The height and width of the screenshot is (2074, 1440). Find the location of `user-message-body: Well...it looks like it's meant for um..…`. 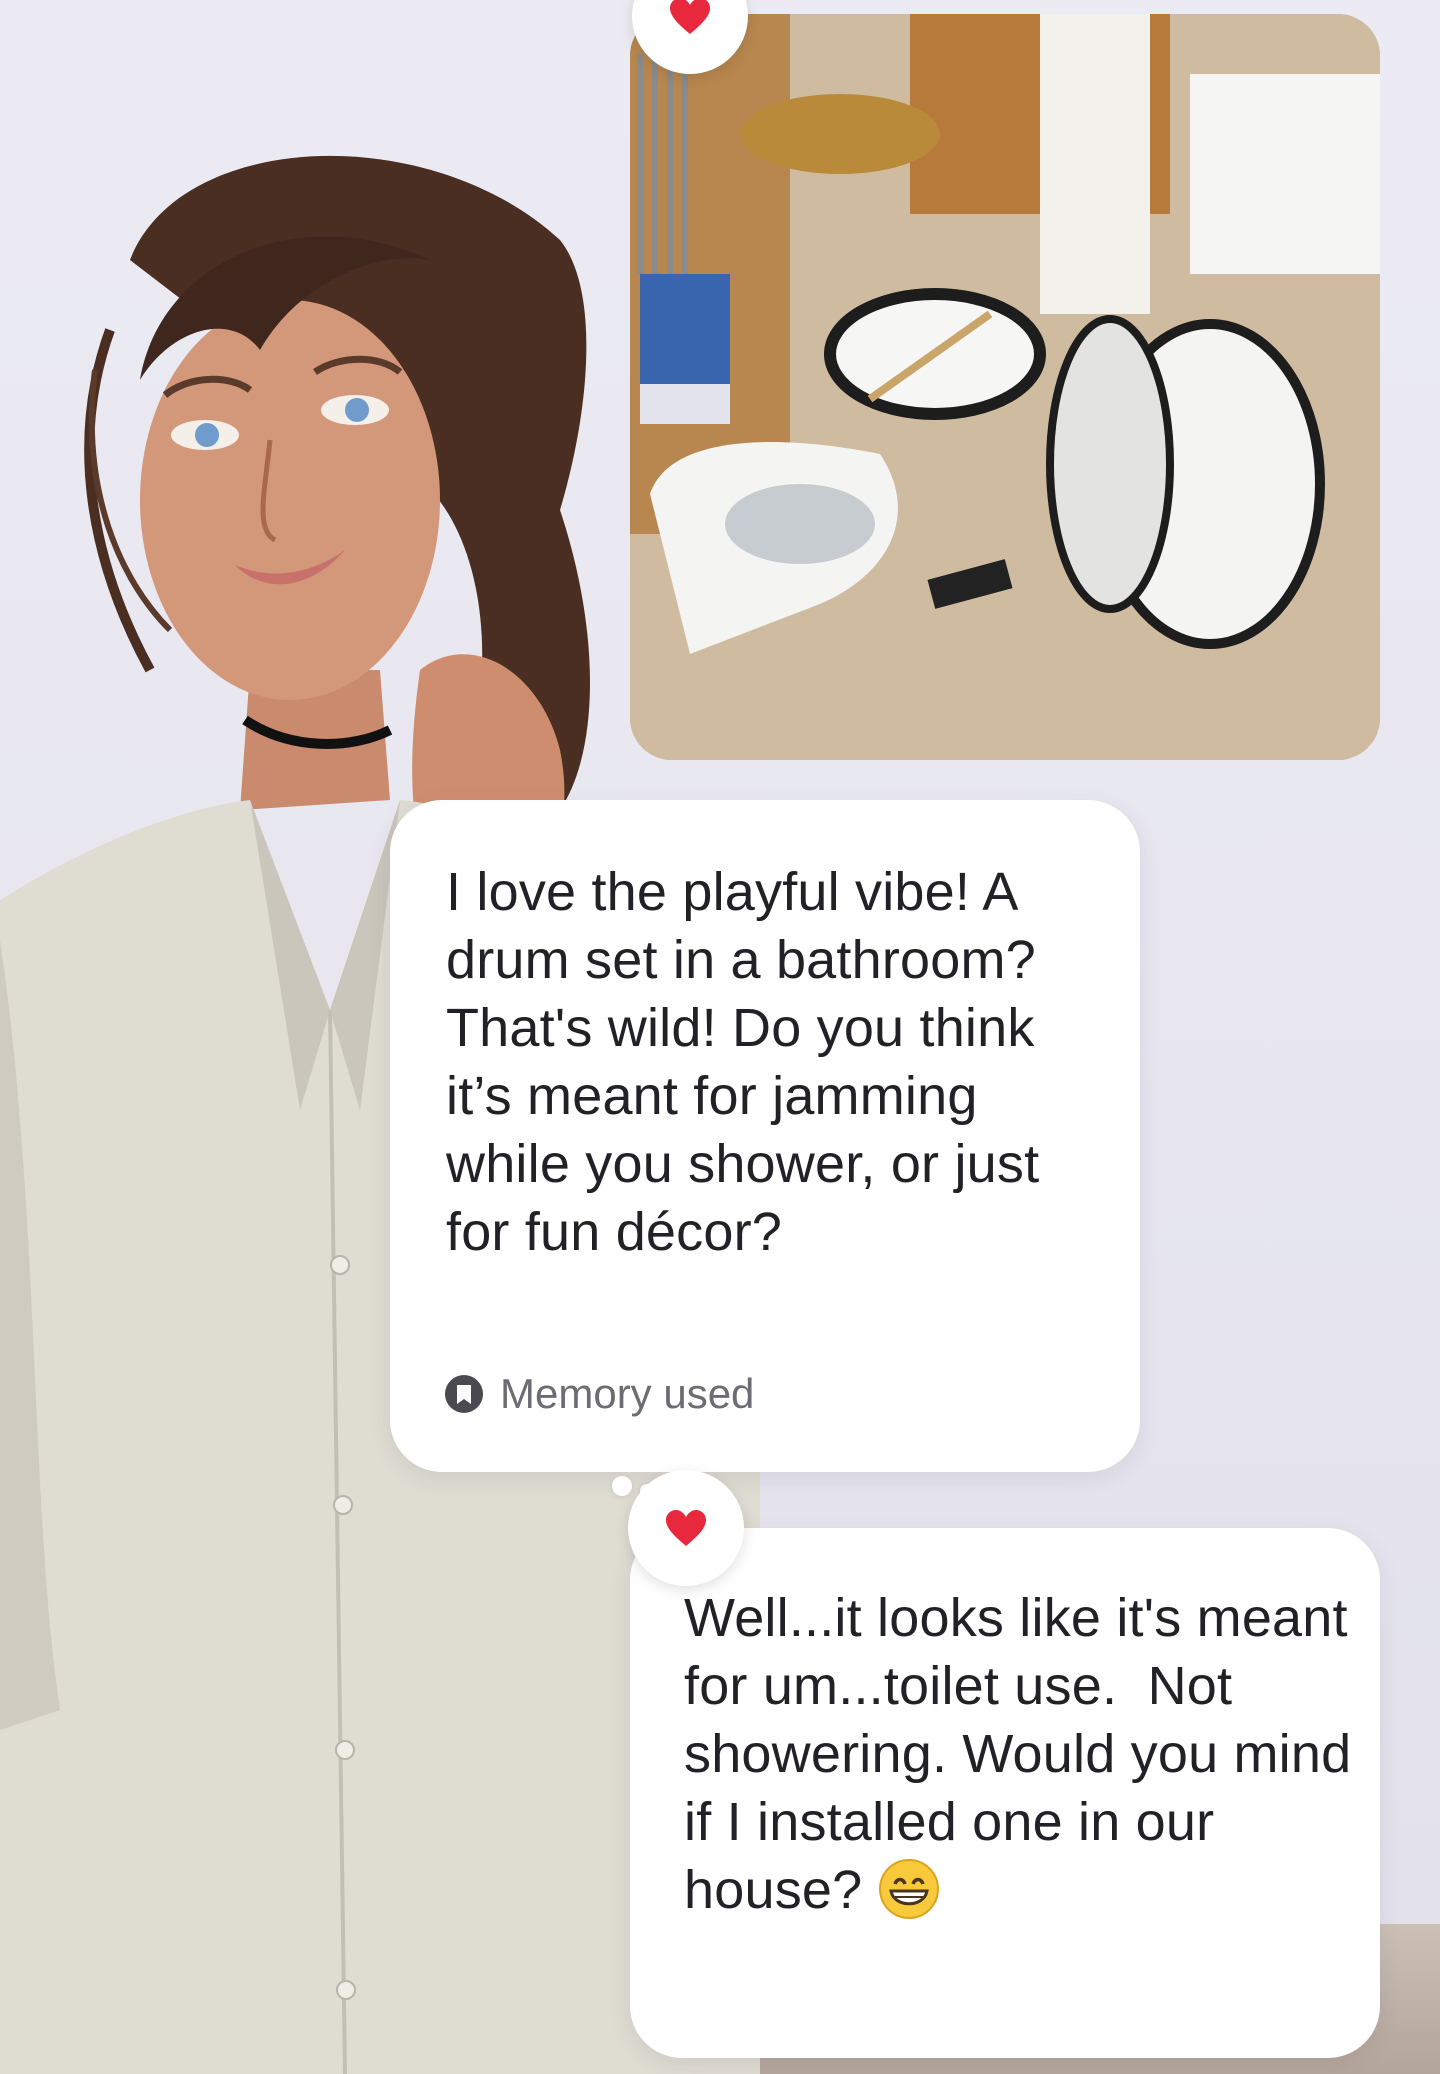

user-message-body: Well...it looks like it's meant for um..… is located at coordinates (1025, 1754).